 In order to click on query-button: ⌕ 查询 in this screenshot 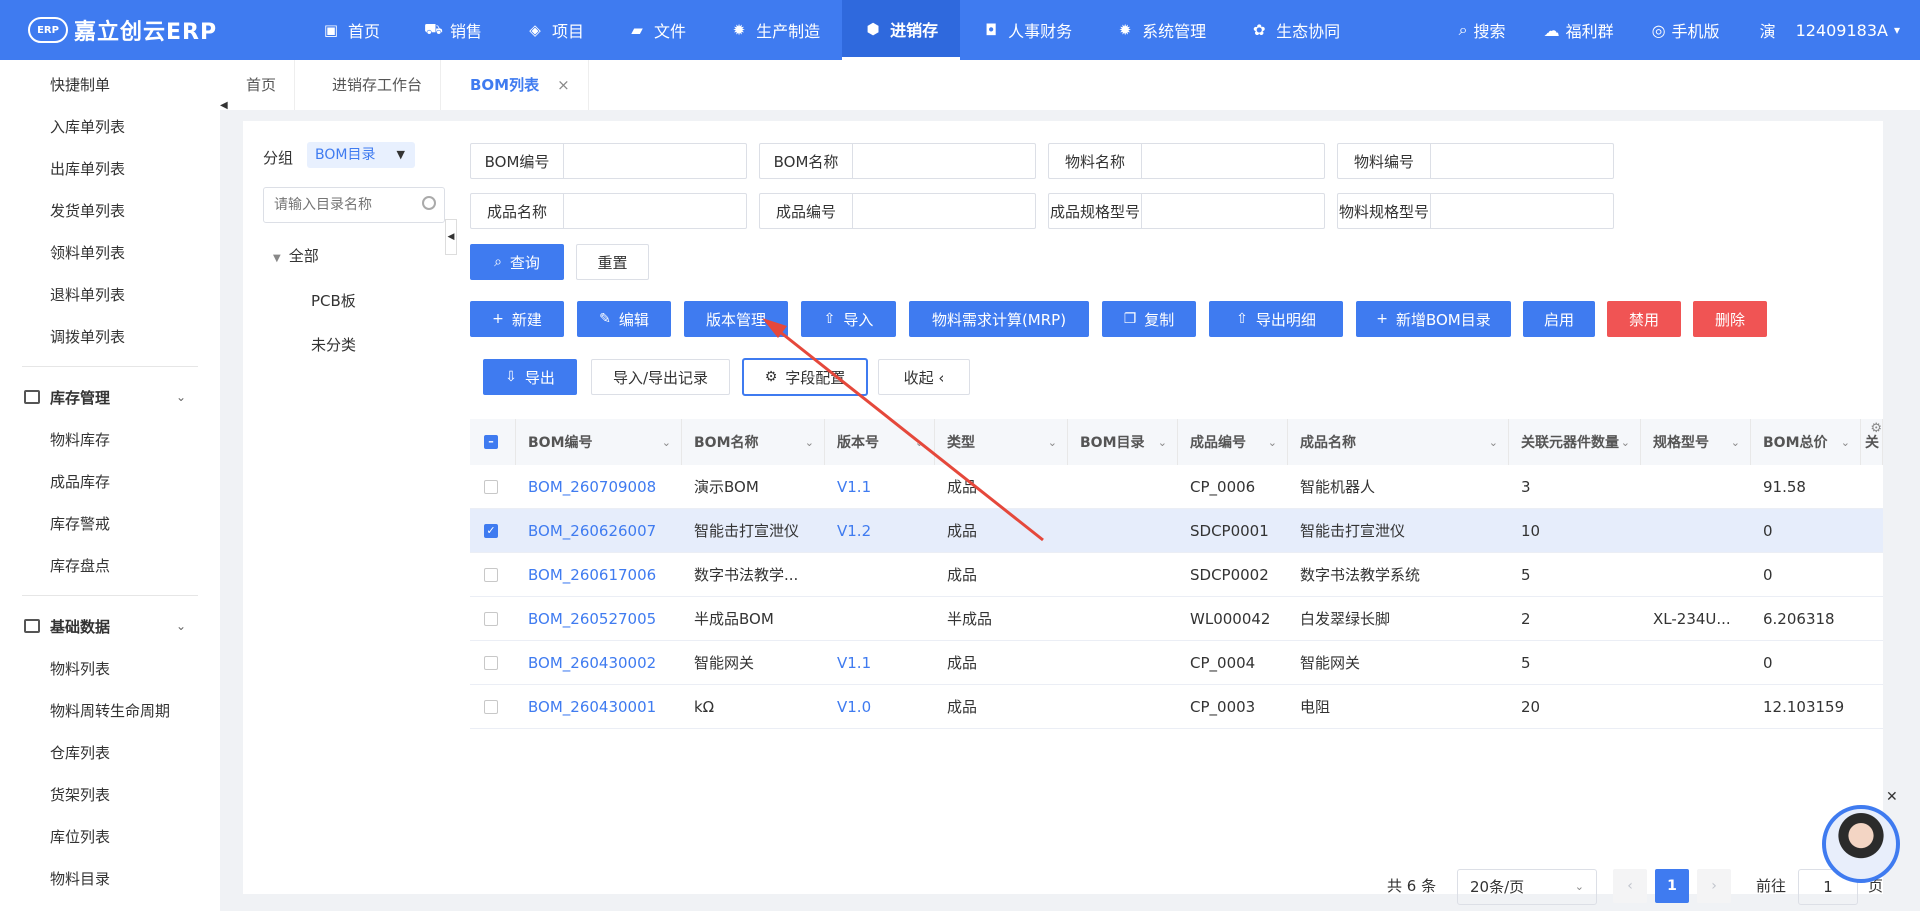, I will do `click(517, 262)`.